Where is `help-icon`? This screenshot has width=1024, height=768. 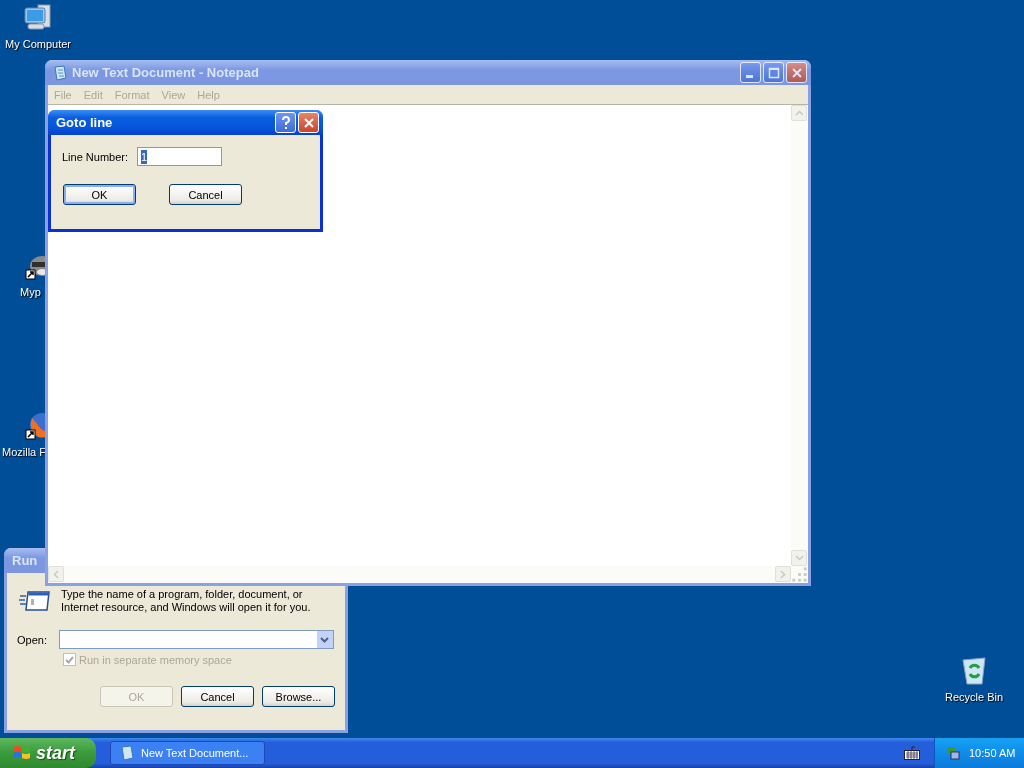 help-icon is located at coordinates (285, 122).